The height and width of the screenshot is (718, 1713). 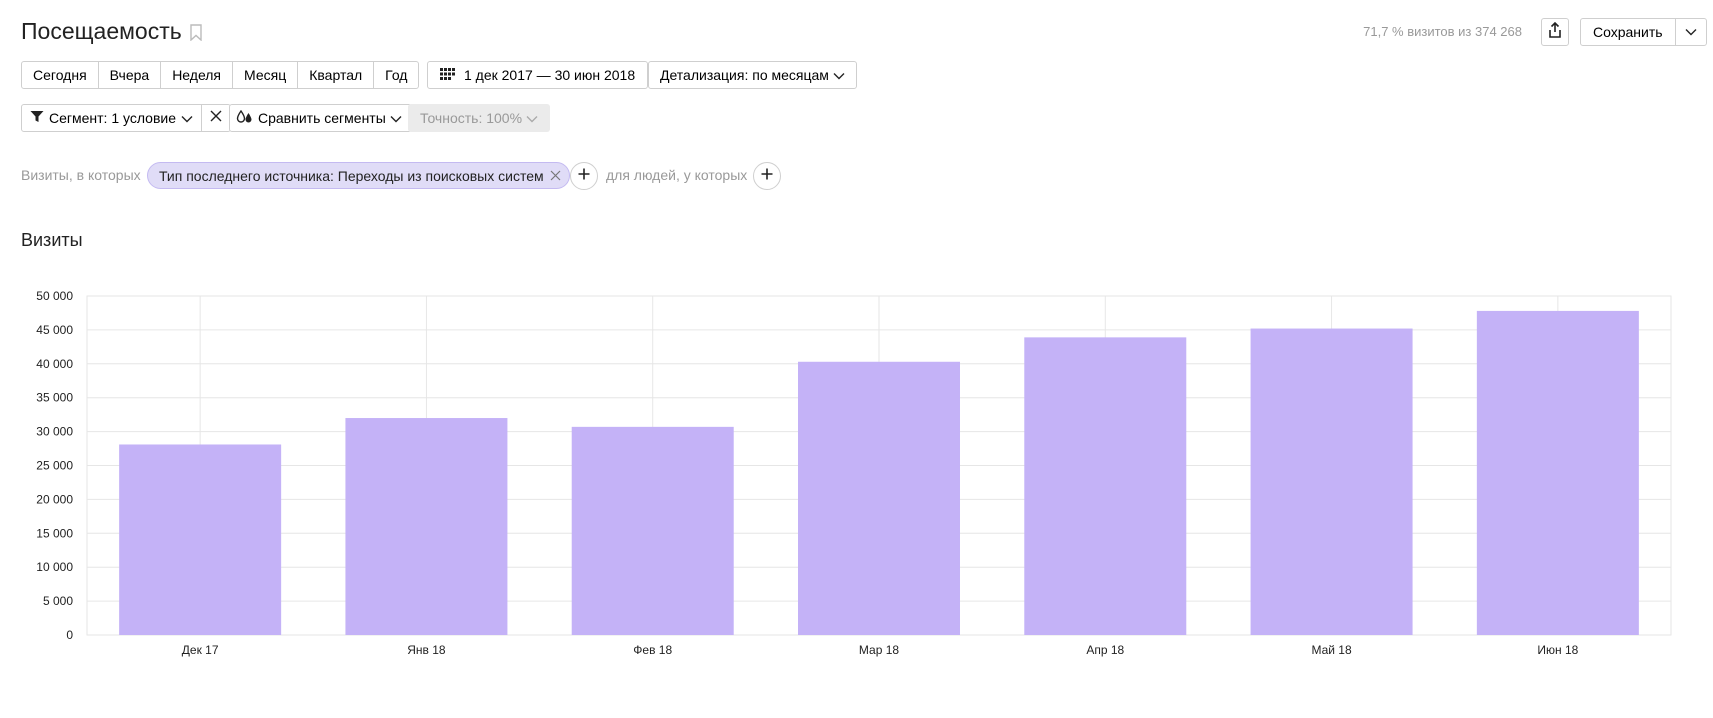 What do you see at coordinates (54, 432) in the screenshot?
I see `y-tick-label: 30 000` at bounding box center [54, 432].